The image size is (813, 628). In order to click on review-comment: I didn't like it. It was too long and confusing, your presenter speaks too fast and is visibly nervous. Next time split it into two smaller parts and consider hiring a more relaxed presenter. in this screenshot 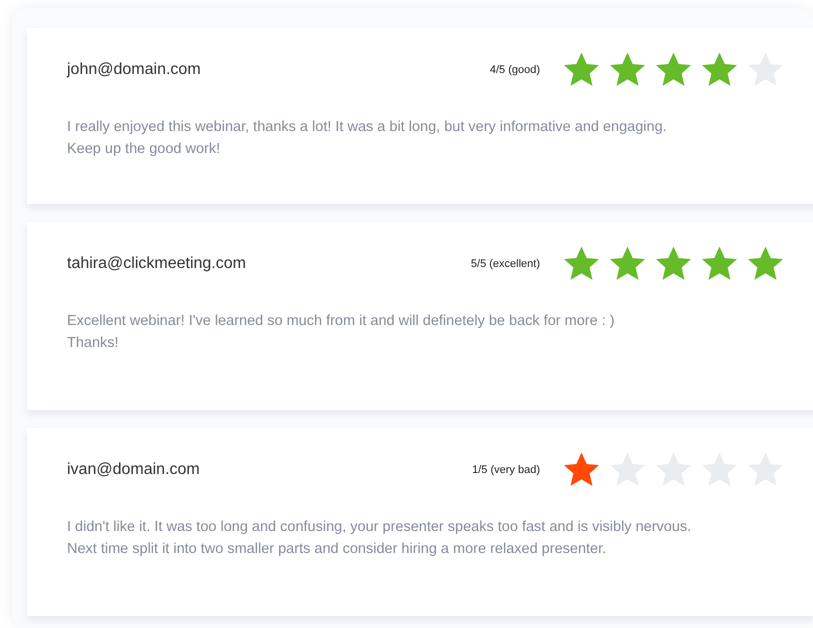, I will do `click(379, 538)`.